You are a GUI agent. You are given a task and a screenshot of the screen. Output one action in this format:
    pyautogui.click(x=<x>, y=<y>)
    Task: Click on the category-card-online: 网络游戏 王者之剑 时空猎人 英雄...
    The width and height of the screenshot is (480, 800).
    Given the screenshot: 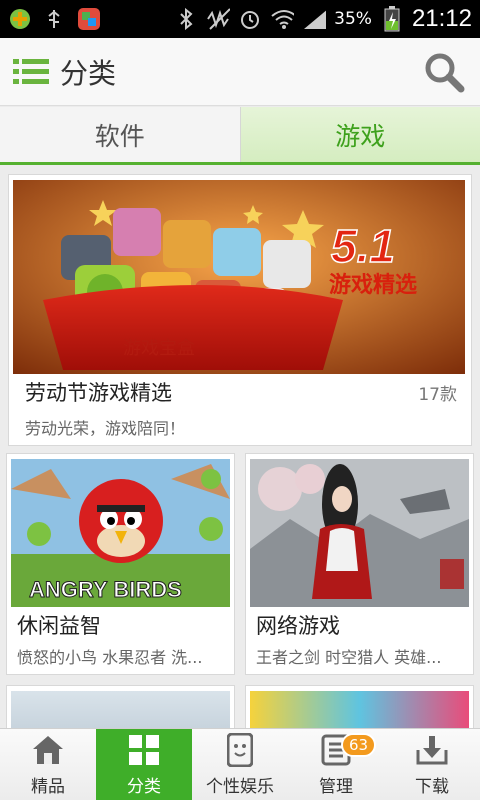 What is the action you would take?
    pyautogui.click(x=359, y=564)
    